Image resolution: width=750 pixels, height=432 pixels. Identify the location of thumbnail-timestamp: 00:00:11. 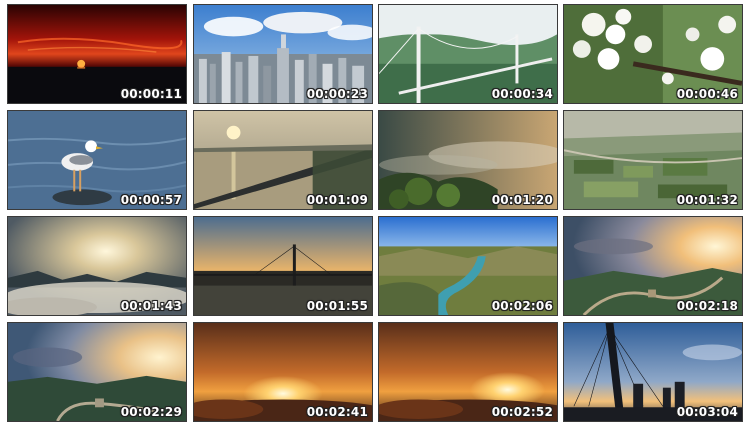
(151, 94).